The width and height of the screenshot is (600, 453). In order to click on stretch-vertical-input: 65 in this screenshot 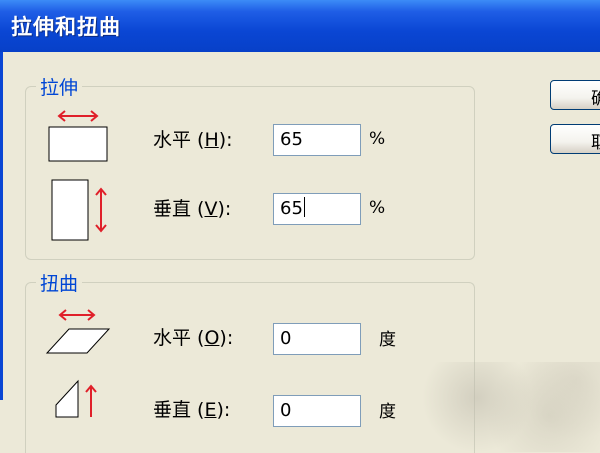, I will do `click(317, 209)`.